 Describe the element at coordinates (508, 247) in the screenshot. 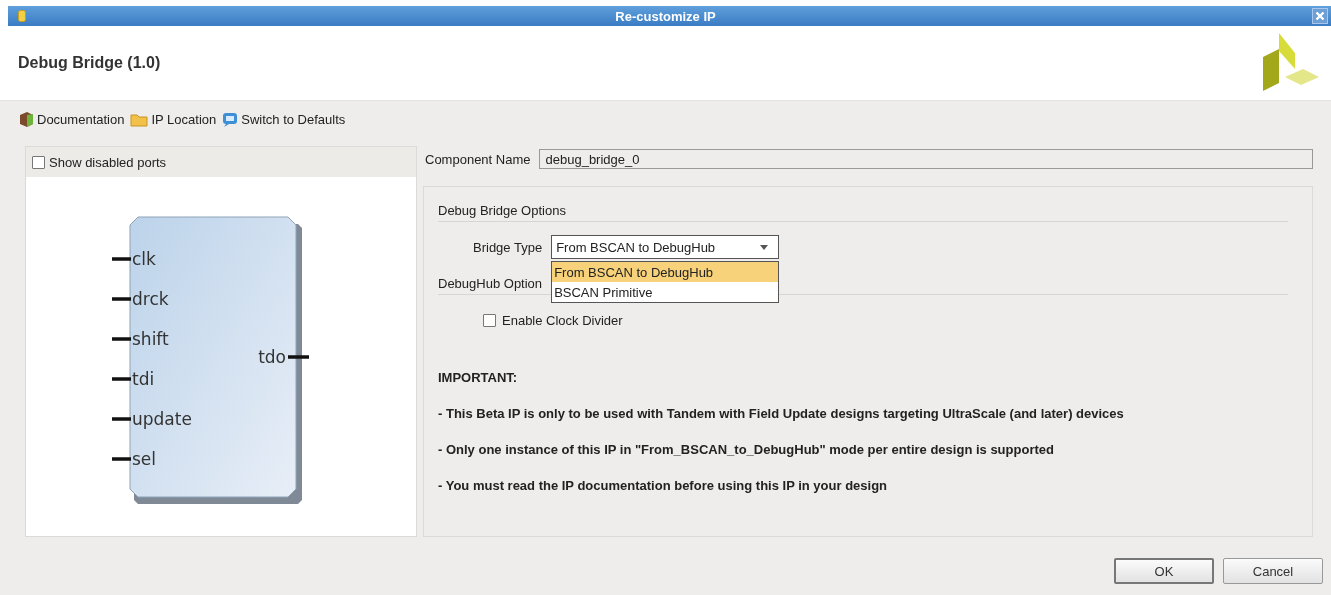

I see `field-label: Bridge Type` at that location.